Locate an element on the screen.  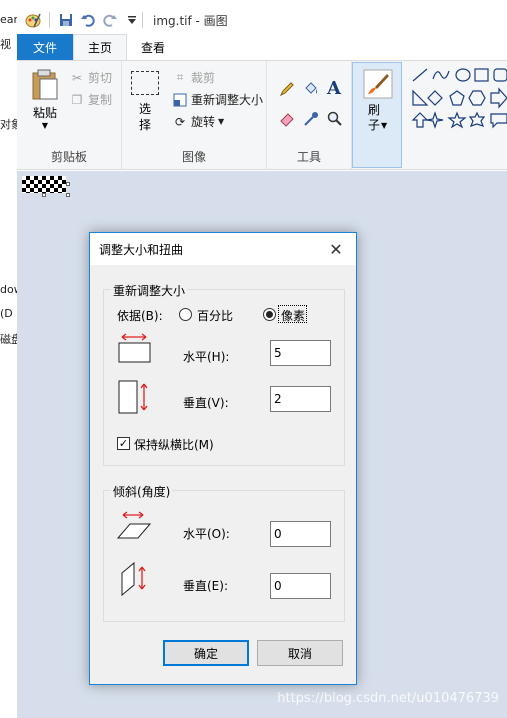
skew-vertical-input: 0 is located at coordinates (300, 586).